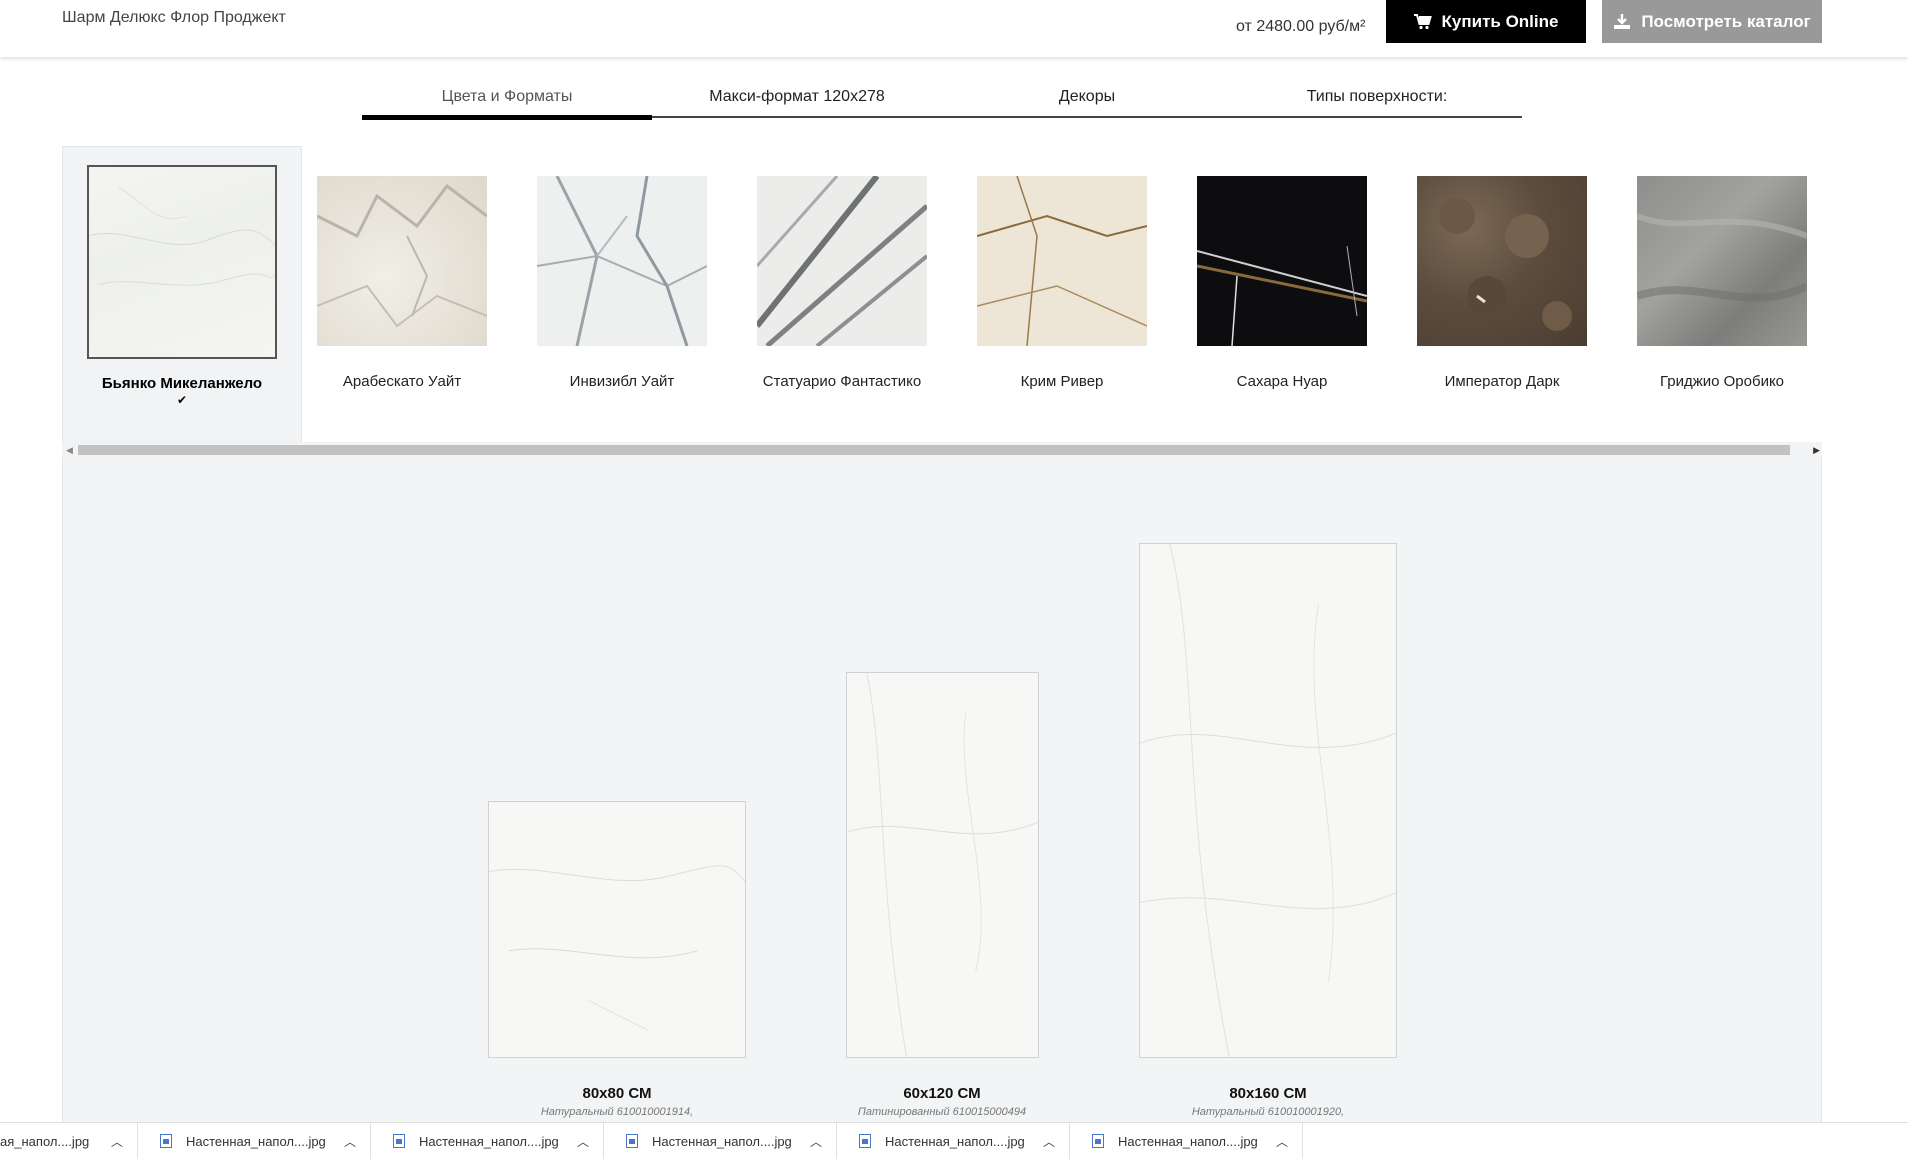 The height and width of the screenshot is (1159, 1908). I want to click on price-label: от 2480.00 руб/м², so click(1301, 26).